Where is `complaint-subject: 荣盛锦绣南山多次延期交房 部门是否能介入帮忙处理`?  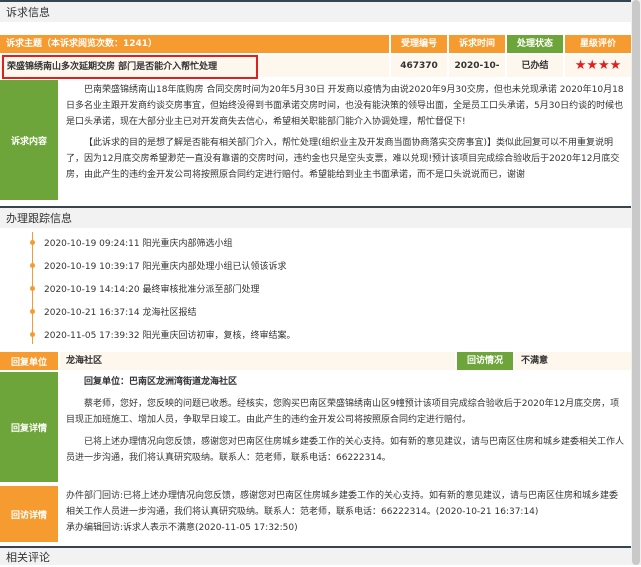 complaint-subject: 荣盛锦绣南山多次延期交房 部门是否能介入帮忙处理 is located at coordinates (130, 67).